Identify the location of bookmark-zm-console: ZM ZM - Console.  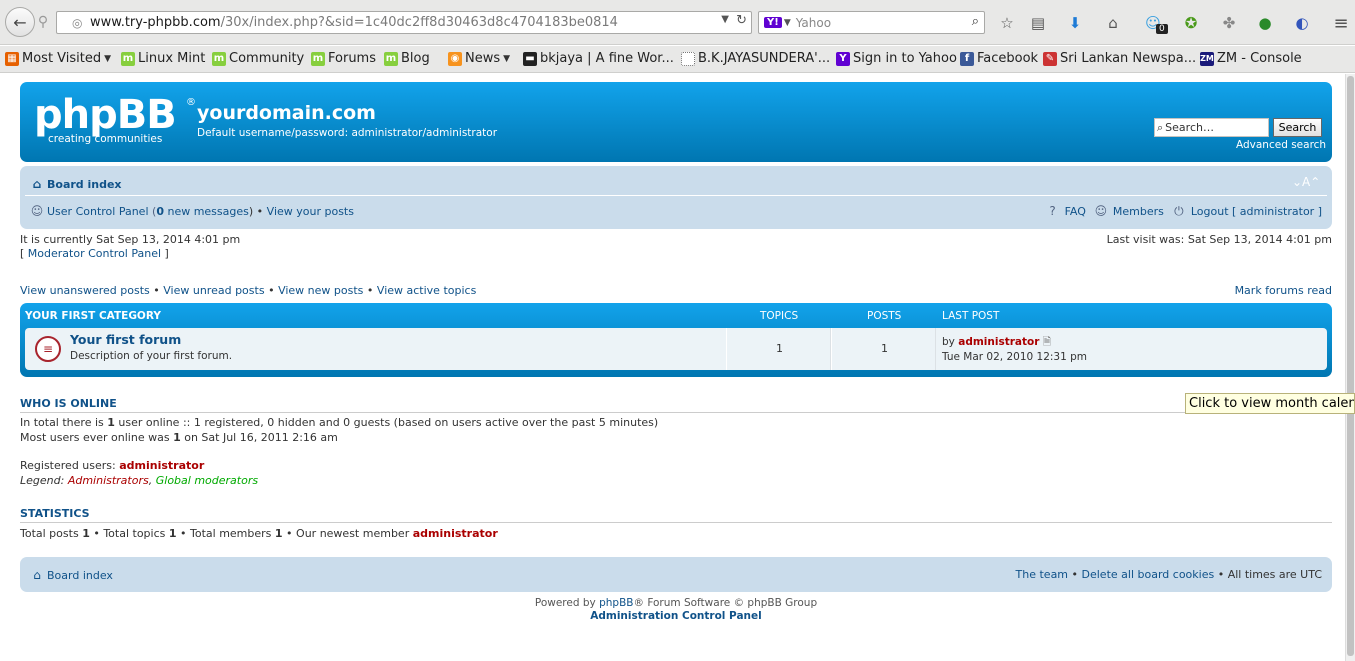
(1251, 58).